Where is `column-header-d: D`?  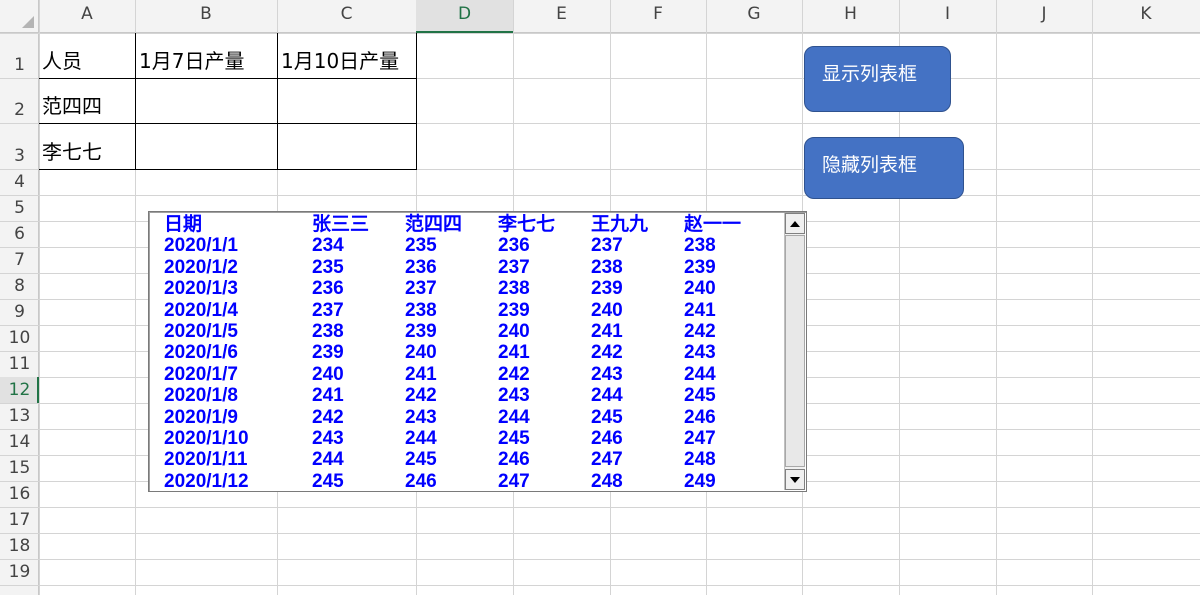
column-header-d: D is located at coordinates (464, 16).